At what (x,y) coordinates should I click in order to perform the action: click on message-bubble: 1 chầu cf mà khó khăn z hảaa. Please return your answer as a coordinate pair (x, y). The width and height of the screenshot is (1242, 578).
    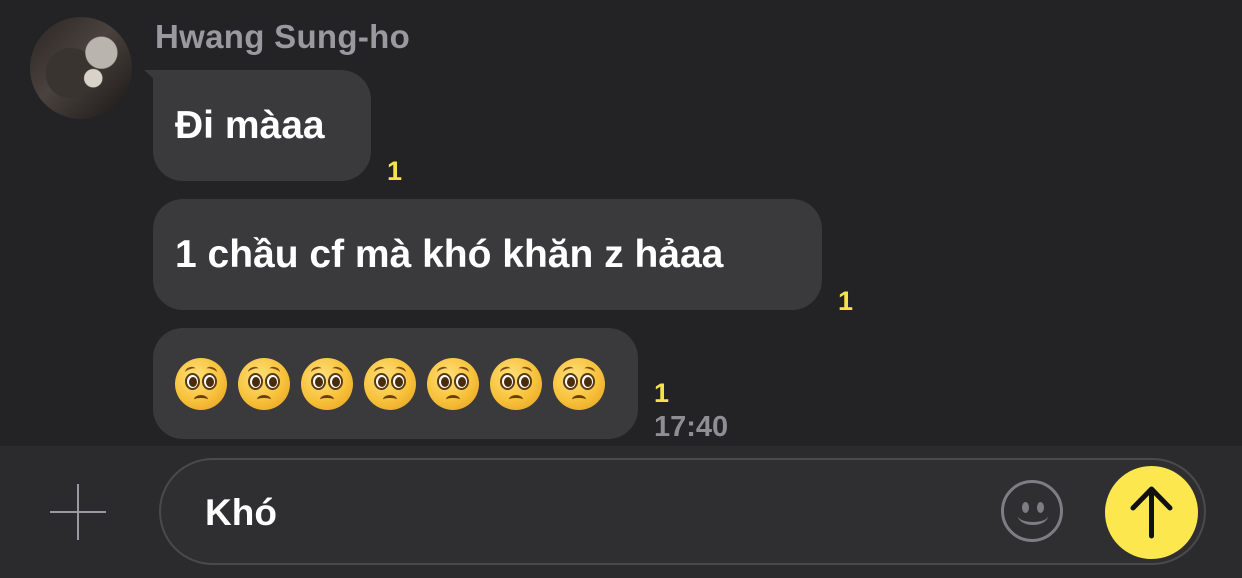
    Looking at the image, I should click on (487, 254).